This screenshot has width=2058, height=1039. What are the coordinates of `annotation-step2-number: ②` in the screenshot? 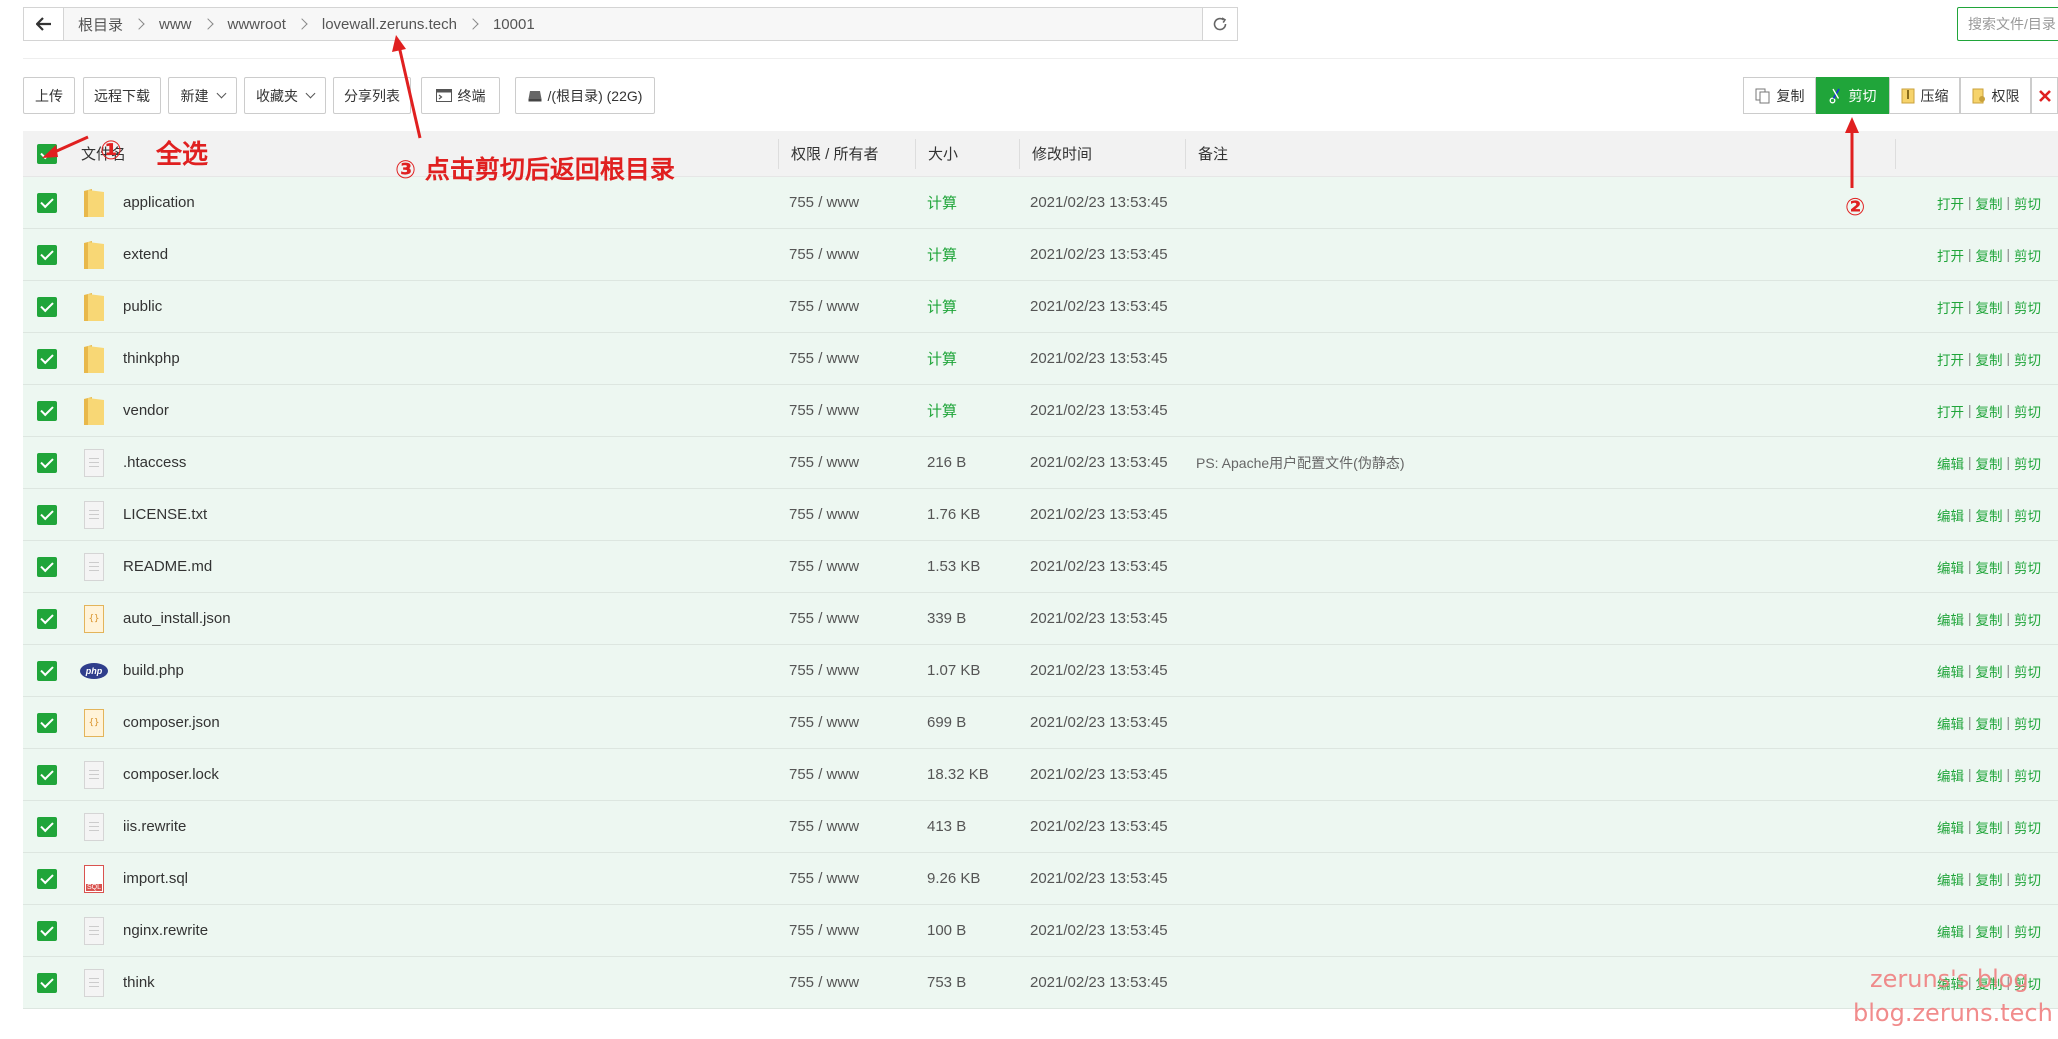 It's located at (1855, 207).